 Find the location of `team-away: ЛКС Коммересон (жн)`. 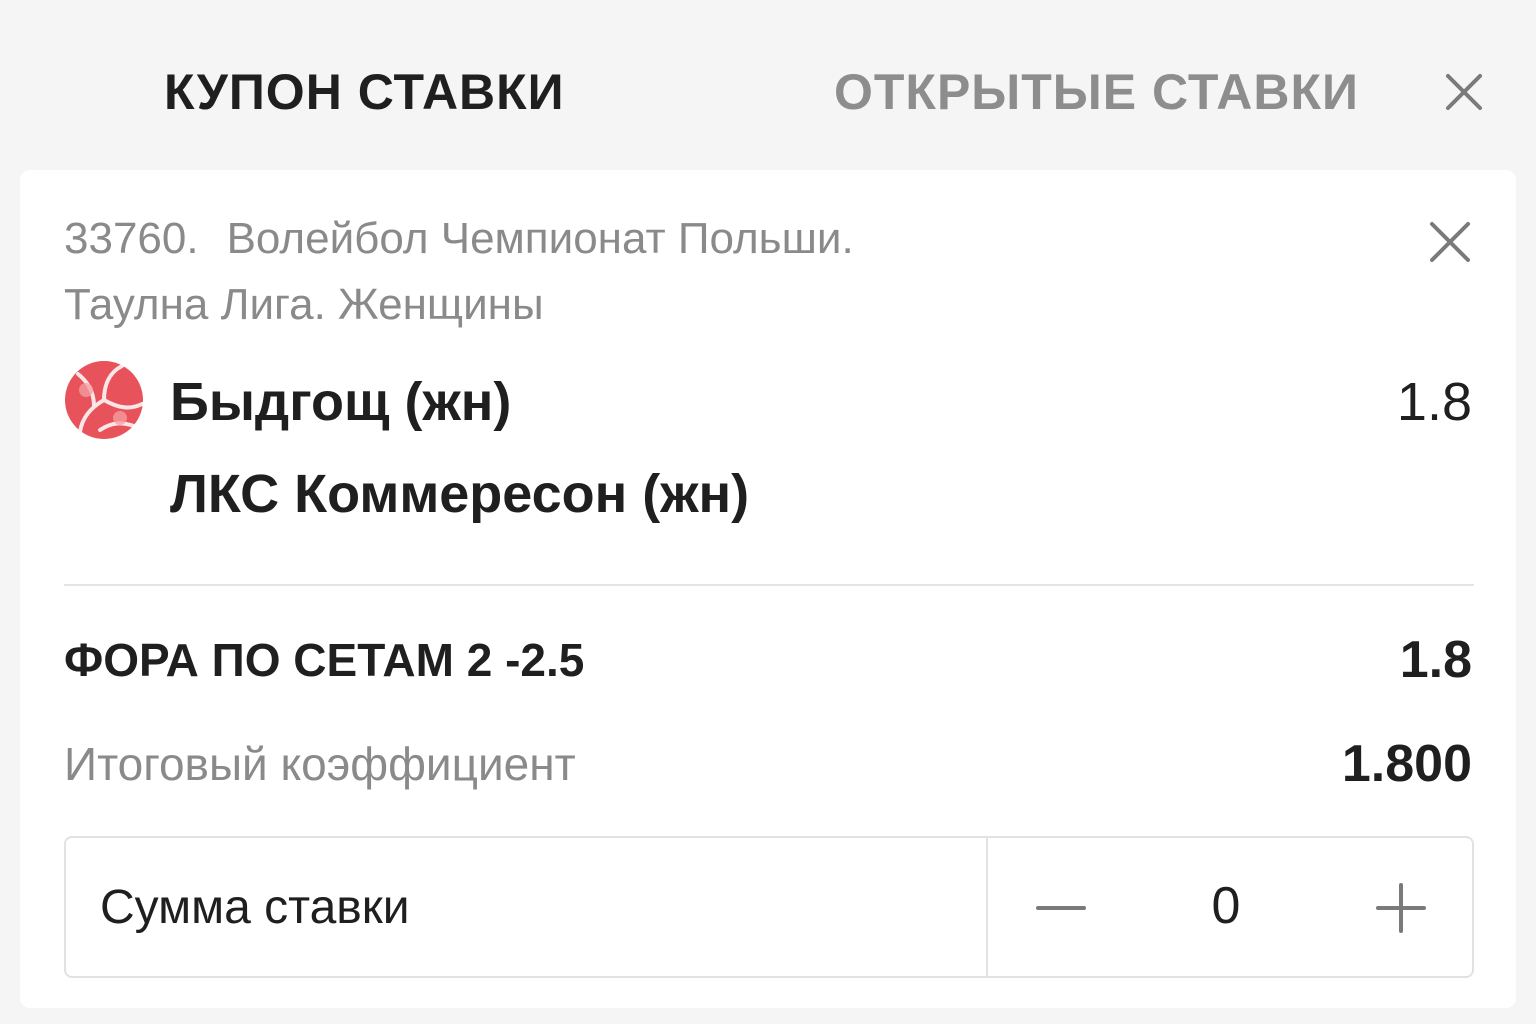

team-away: ЛКС Коммересон (жн) is located at coordinates (460, 494).